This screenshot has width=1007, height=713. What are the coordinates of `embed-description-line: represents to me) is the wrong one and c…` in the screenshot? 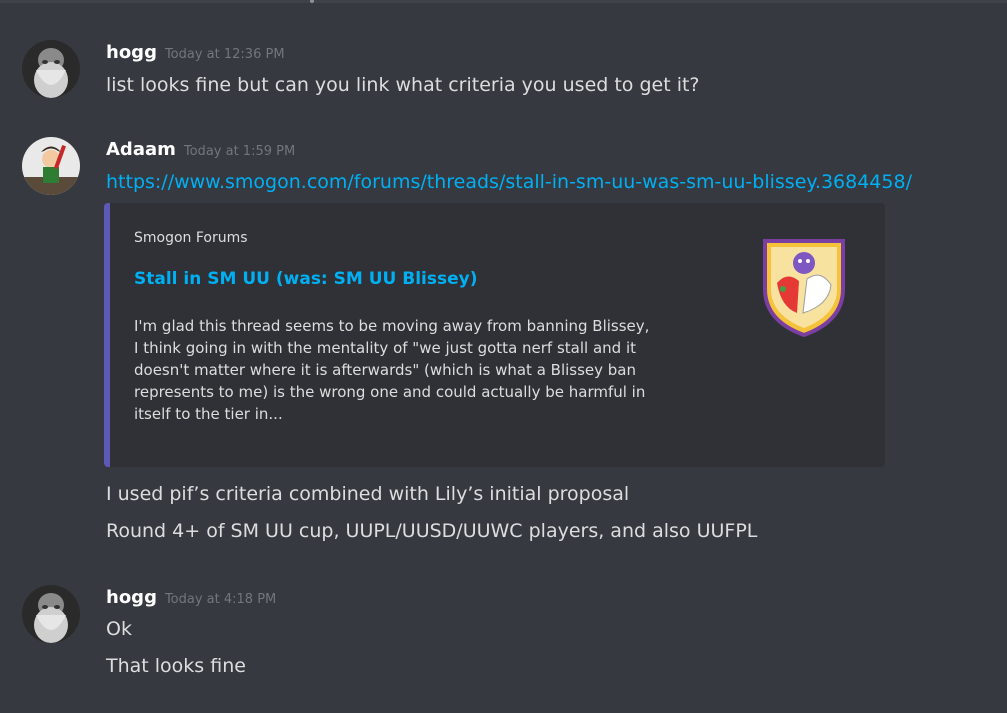 It's located at (390, 392).